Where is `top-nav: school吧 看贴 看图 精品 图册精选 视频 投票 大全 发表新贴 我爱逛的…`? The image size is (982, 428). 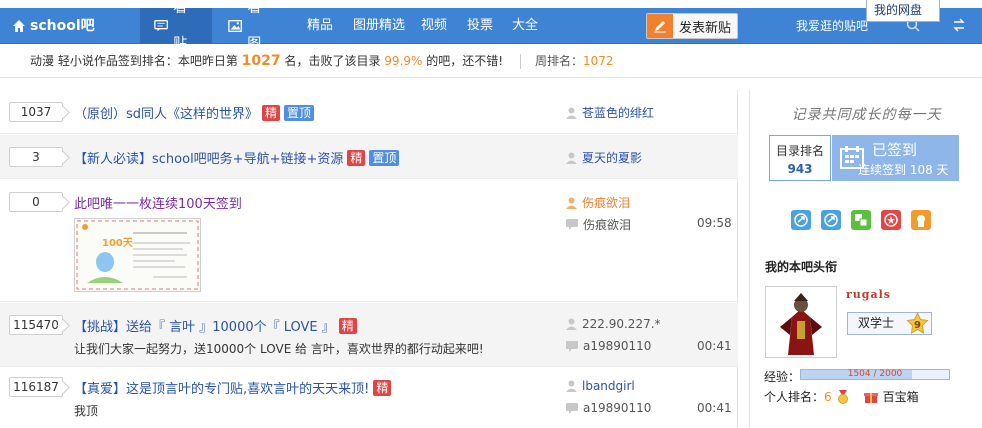 top-nav: school吧 看贴 看图 精品 图册精选 视频 投票 大全 发表新贴 我爱逛的… is located at coordinates (491, 26).